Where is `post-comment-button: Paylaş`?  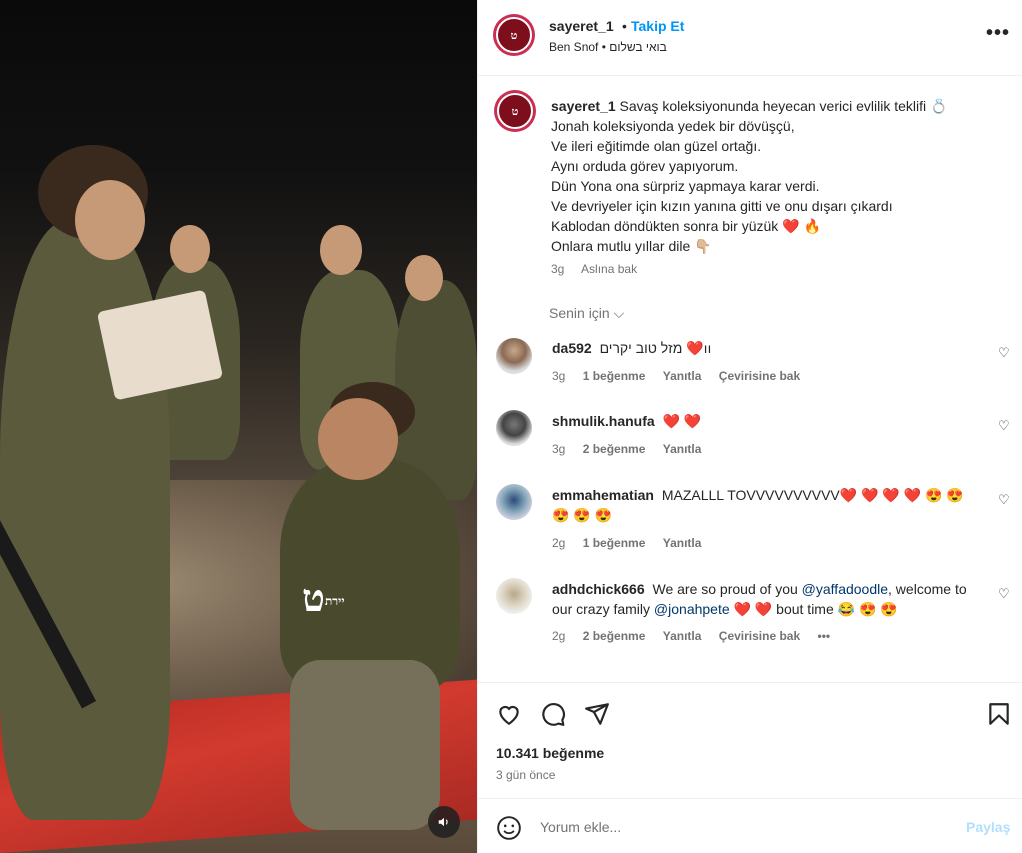 post-comment-button: Paylaş is located at coordinates (988, 827).